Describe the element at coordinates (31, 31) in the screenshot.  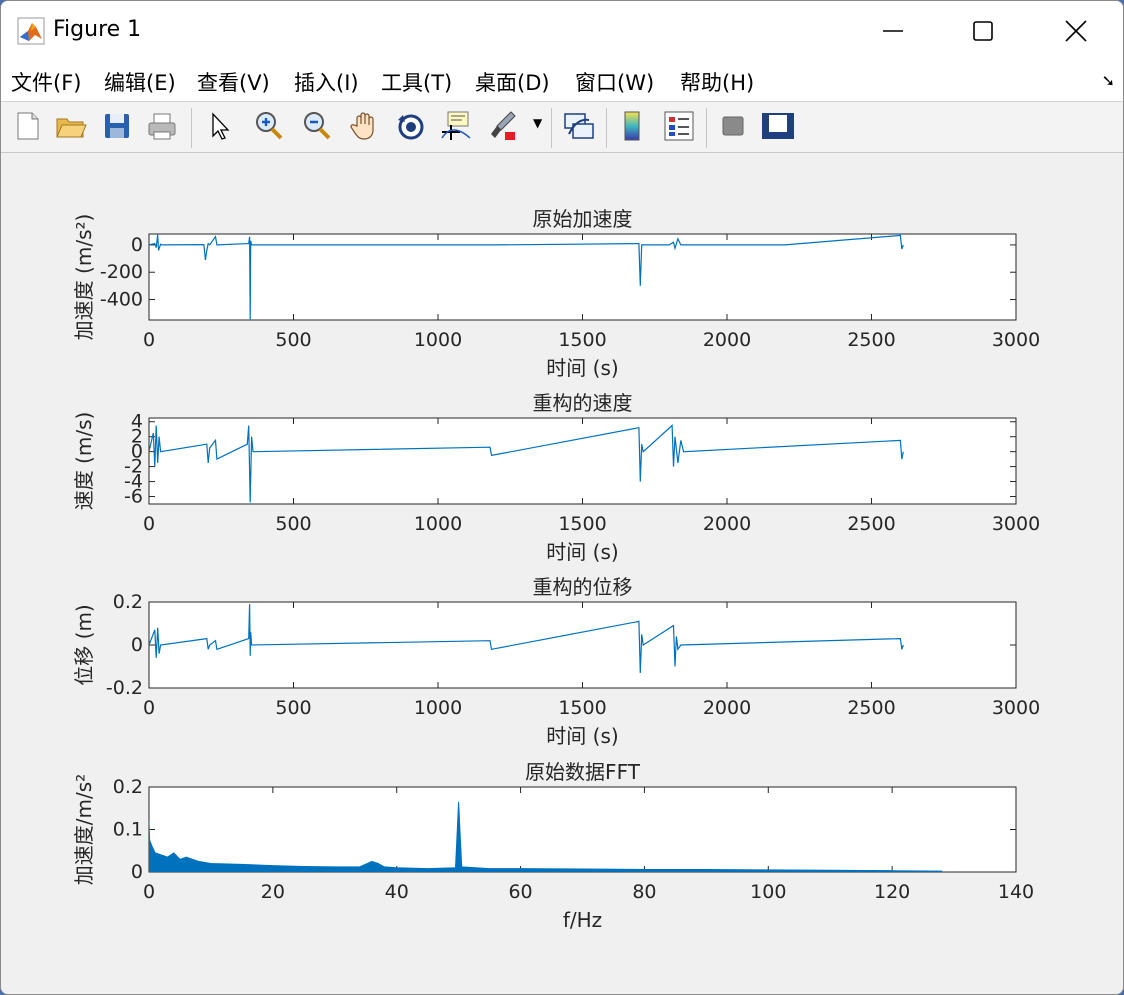
I see `matlab-logo-icon` at that location.